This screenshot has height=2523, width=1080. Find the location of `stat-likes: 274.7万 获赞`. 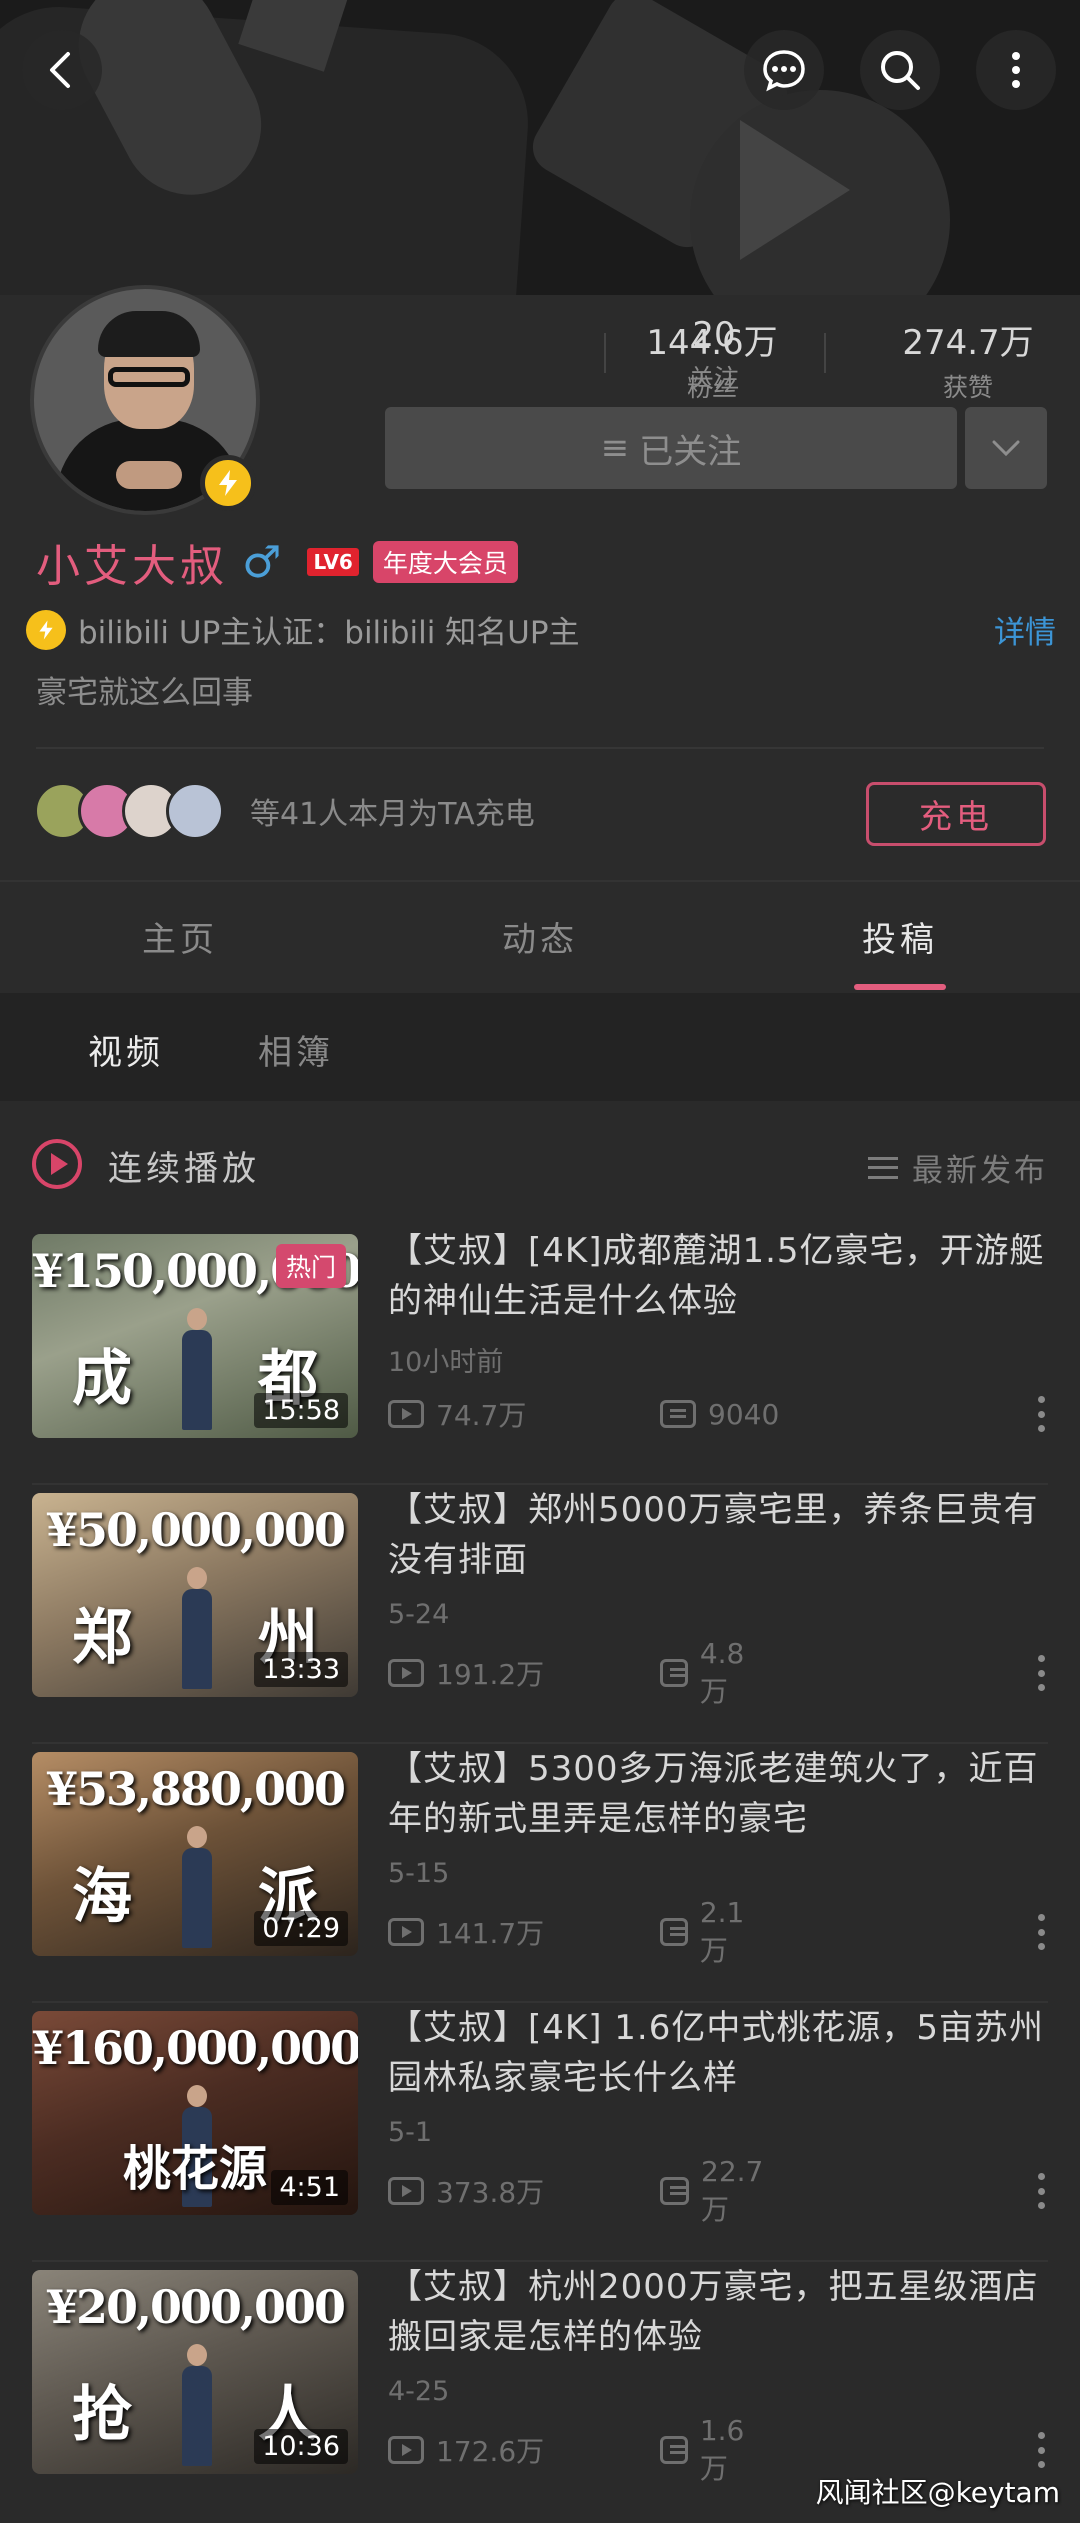

stat-likes: 274.7万 获赞 is located at coordinates (968, 359).